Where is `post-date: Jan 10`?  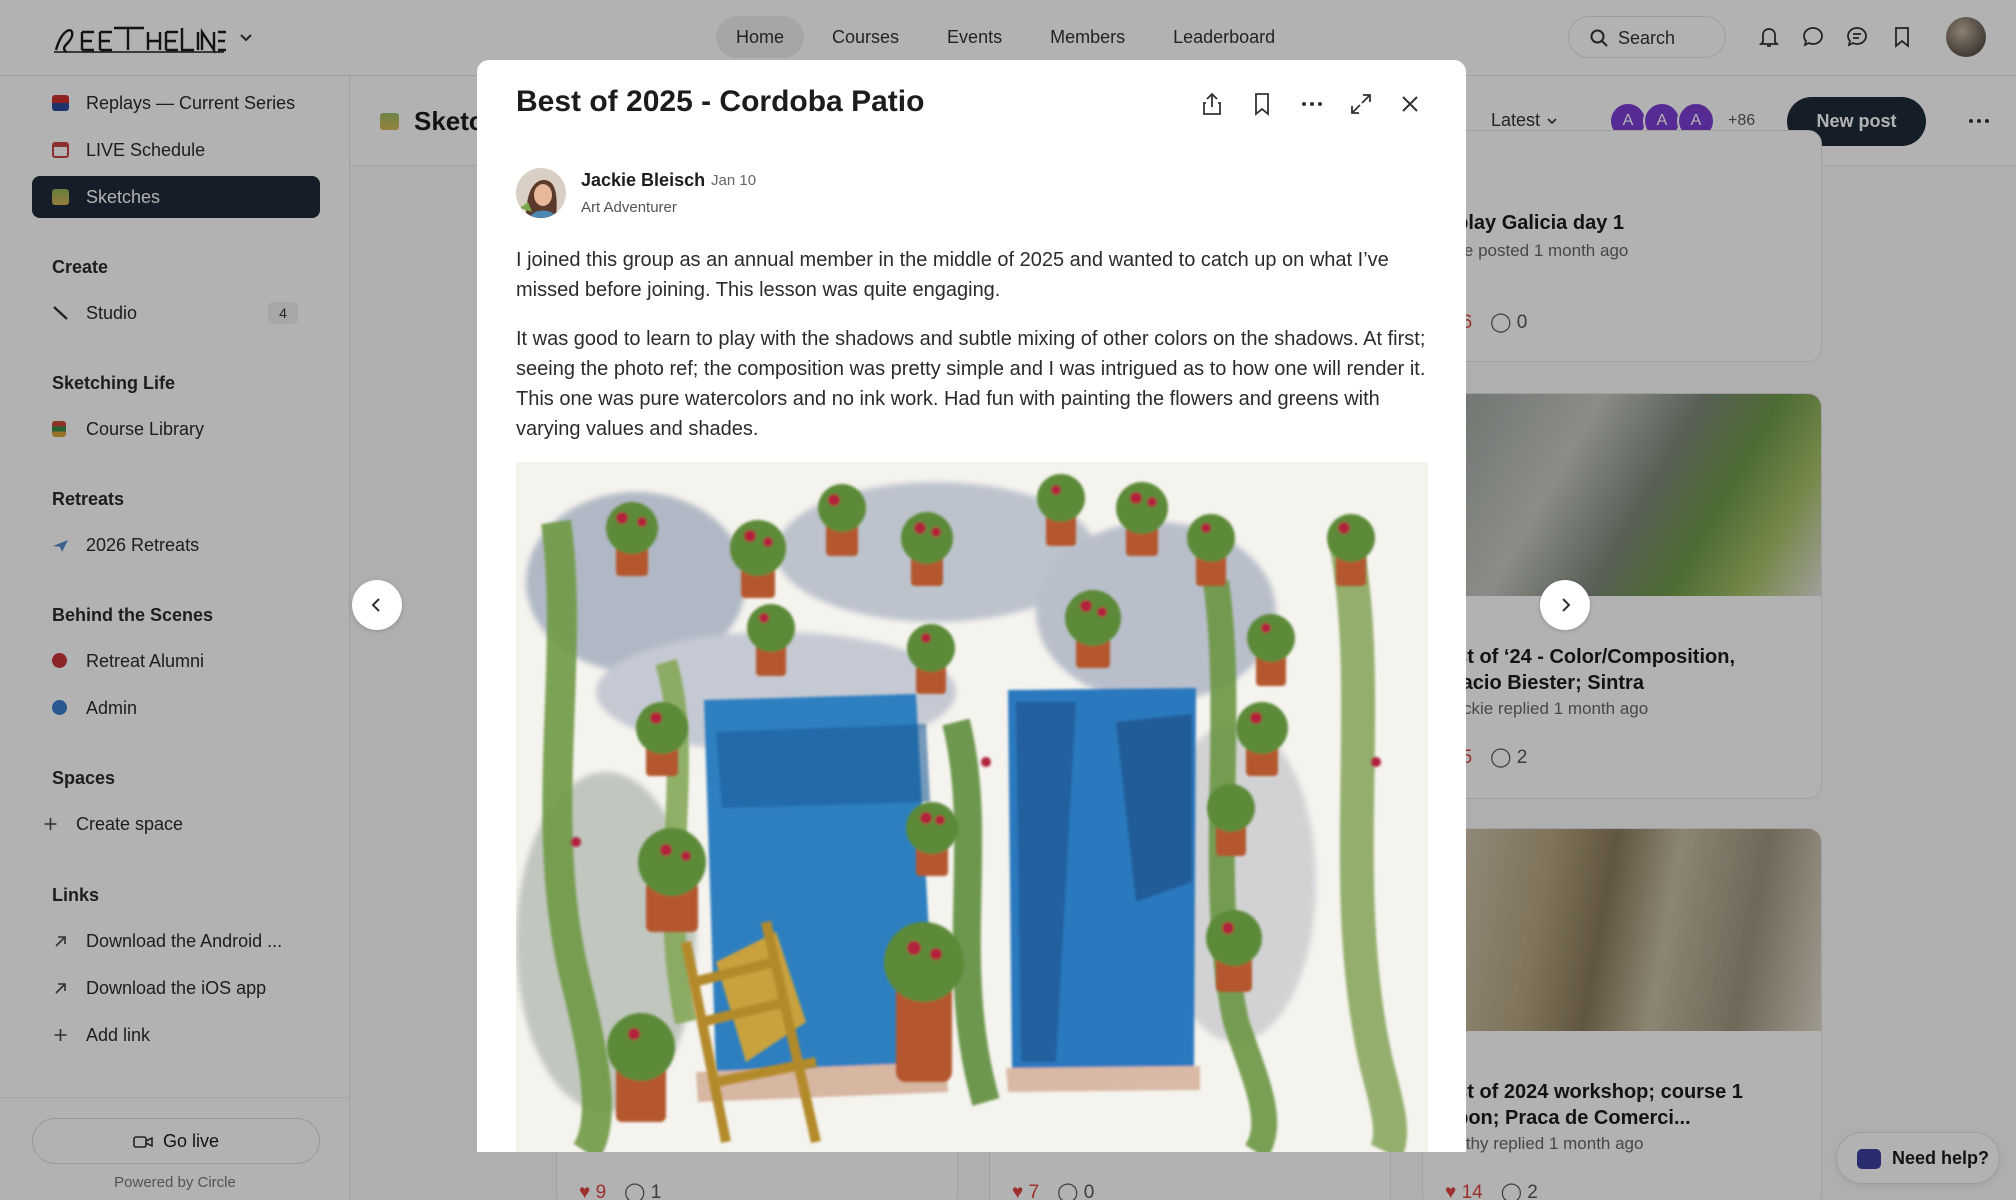
post-date: Jan 10 is located at coordinates (734, 180).